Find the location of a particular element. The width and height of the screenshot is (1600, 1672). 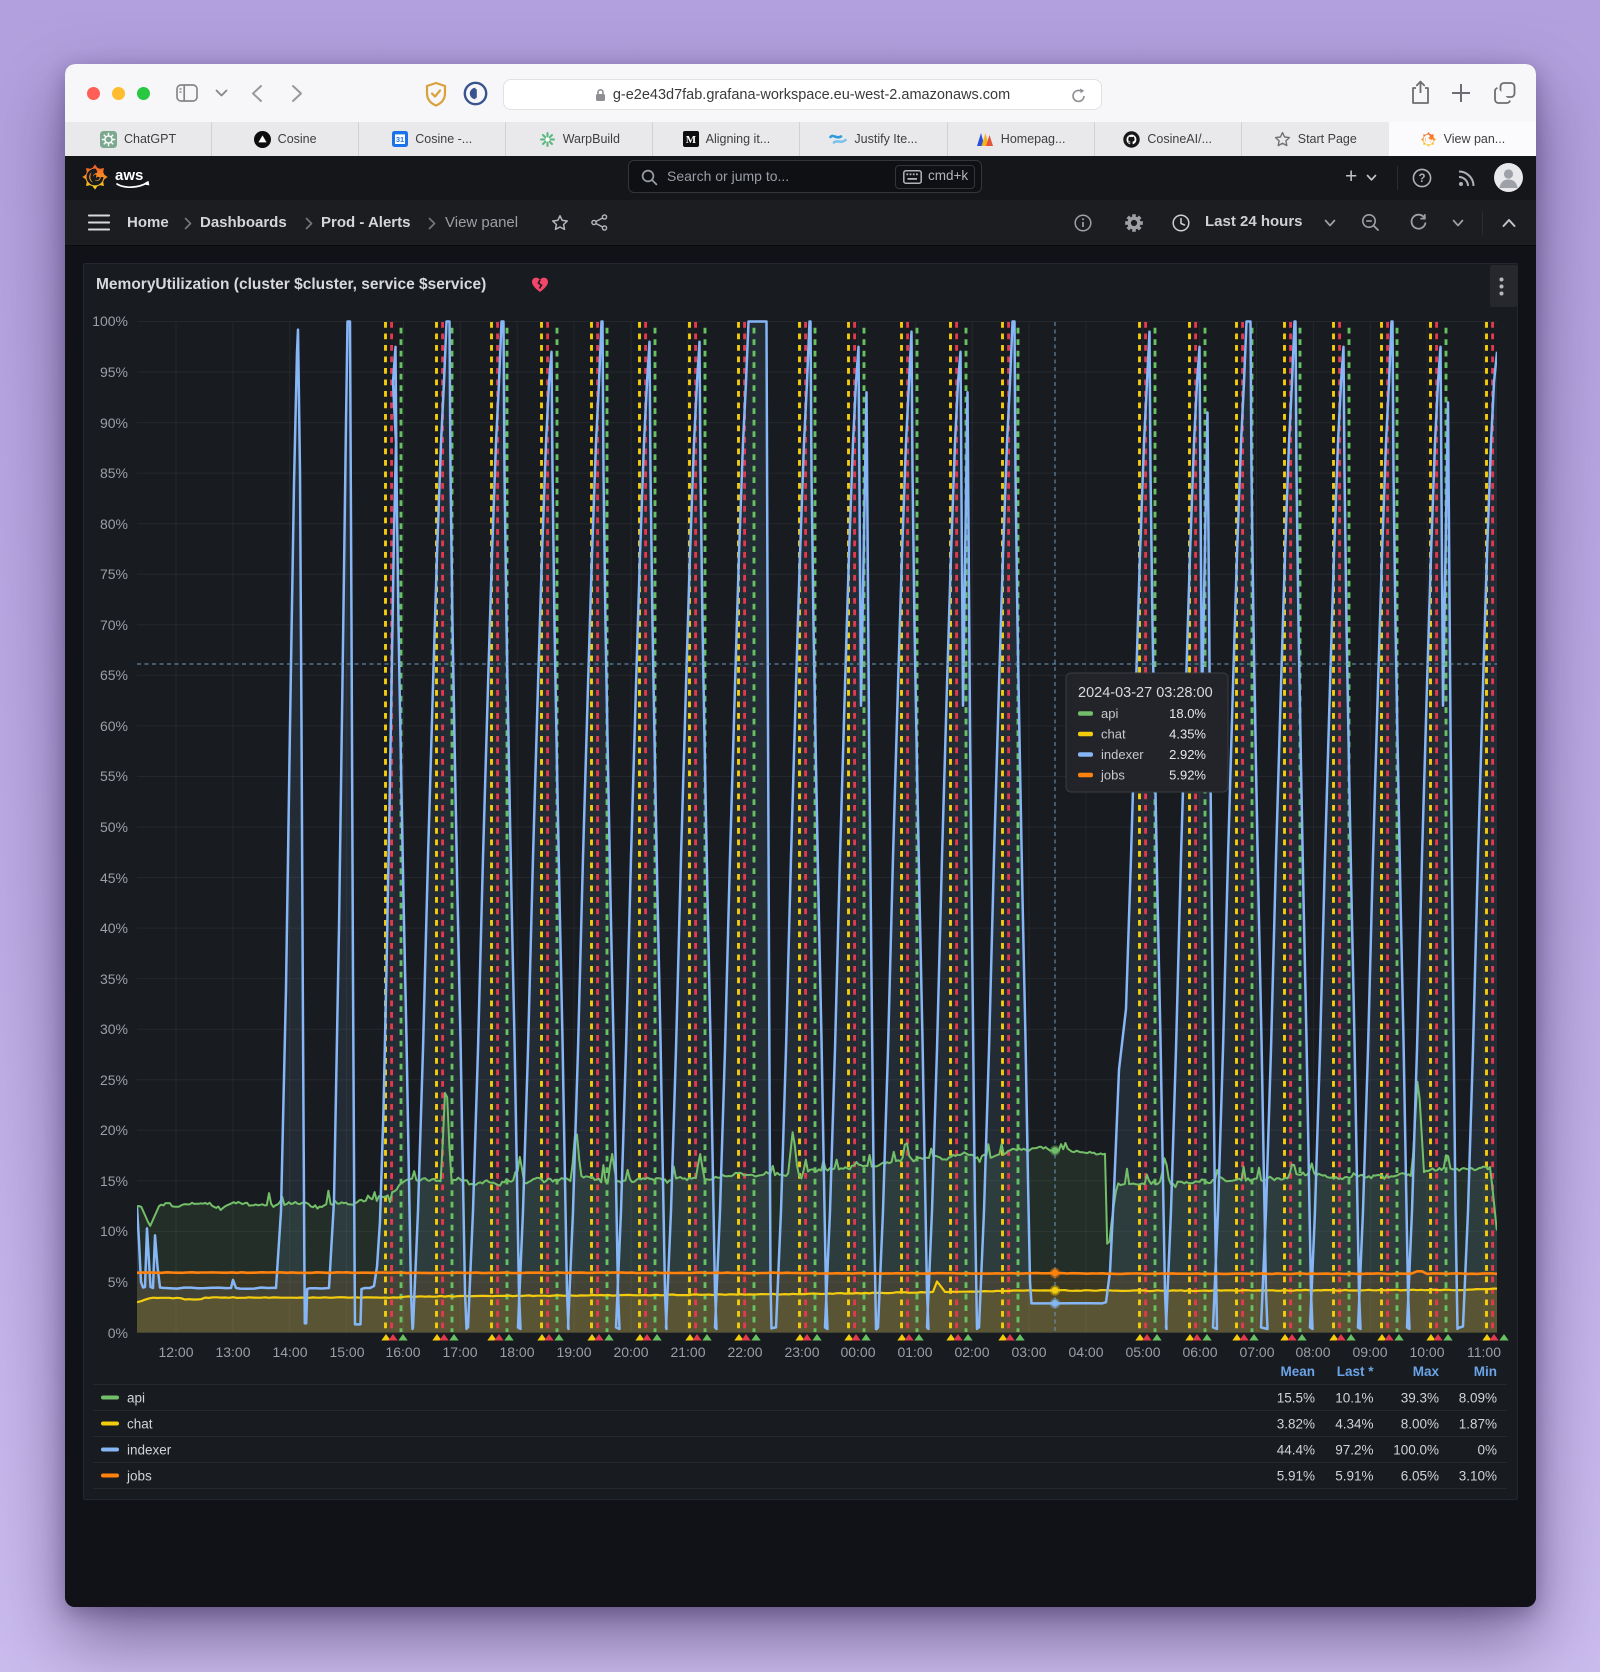

svg-text: 5.92% is located at coordinates (1187, 775).